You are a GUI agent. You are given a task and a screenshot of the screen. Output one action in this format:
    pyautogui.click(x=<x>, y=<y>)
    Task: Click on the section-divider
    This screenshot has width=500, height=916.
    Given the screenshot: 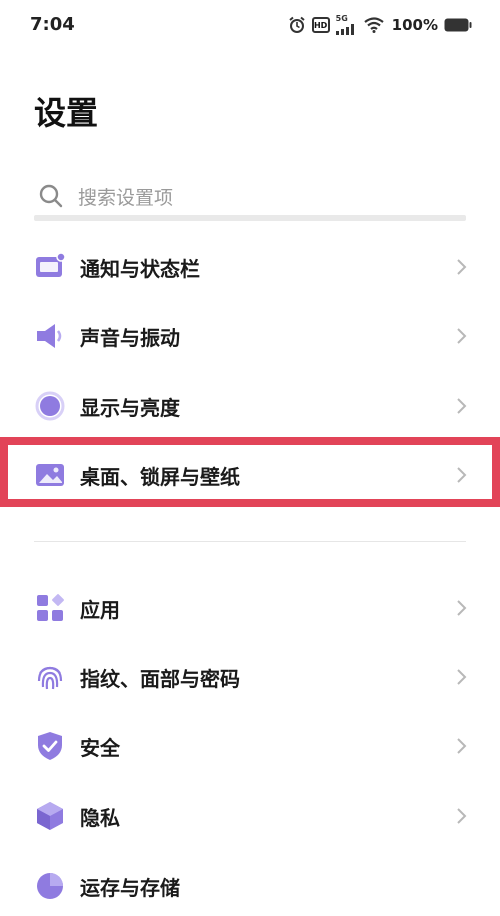 What is the action you would take?
    pyautogui.click(x=250, y=541)
    